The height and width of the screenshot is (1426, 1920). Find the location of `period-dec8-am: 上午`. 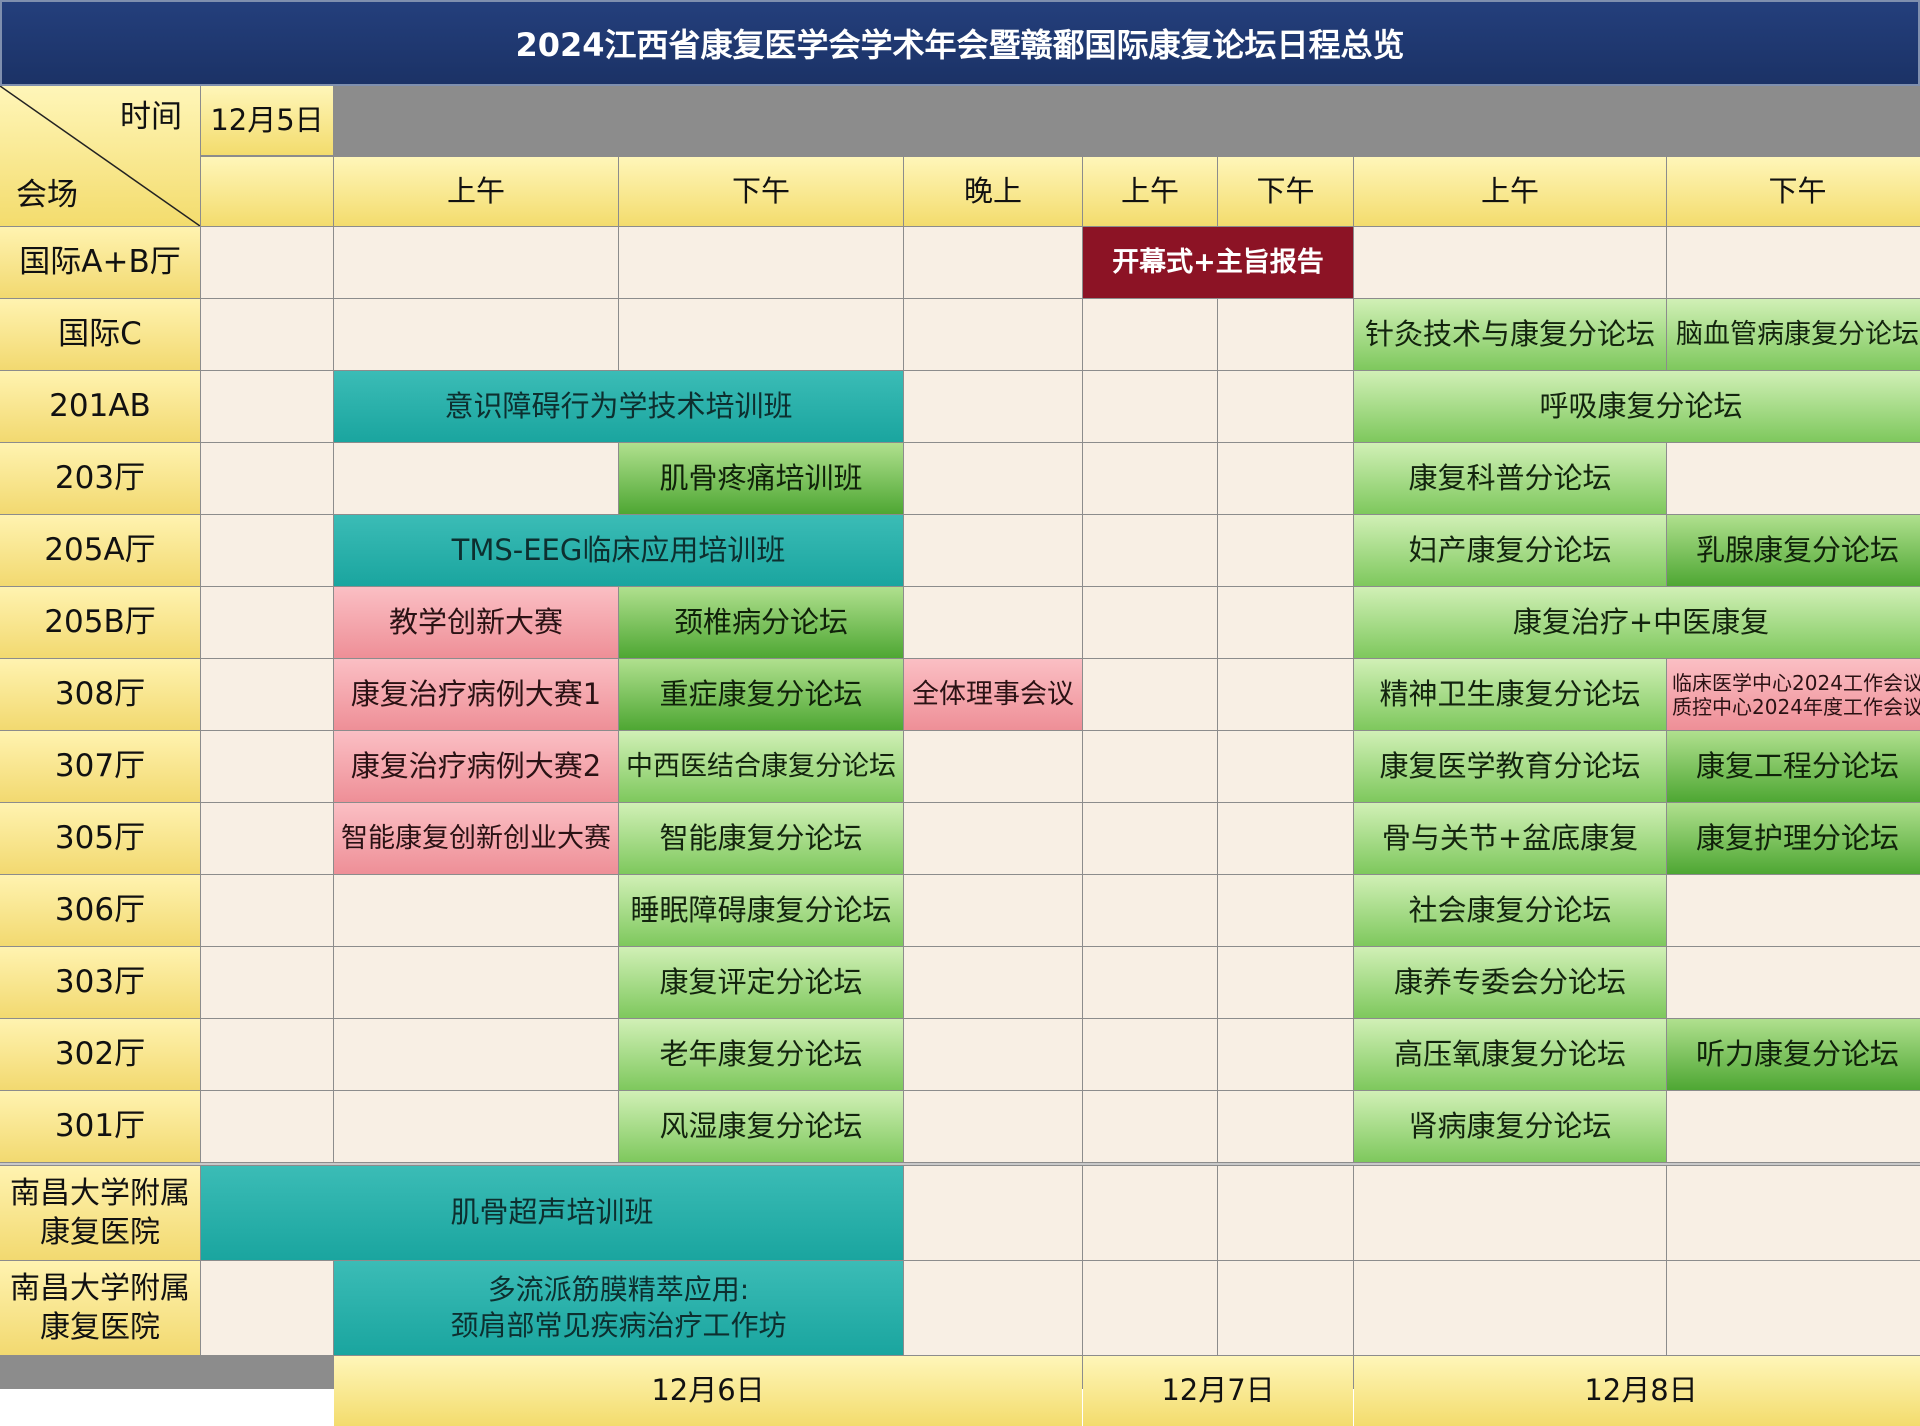

period-dec8-am: 上午 is located at coordinates (1510, 191).